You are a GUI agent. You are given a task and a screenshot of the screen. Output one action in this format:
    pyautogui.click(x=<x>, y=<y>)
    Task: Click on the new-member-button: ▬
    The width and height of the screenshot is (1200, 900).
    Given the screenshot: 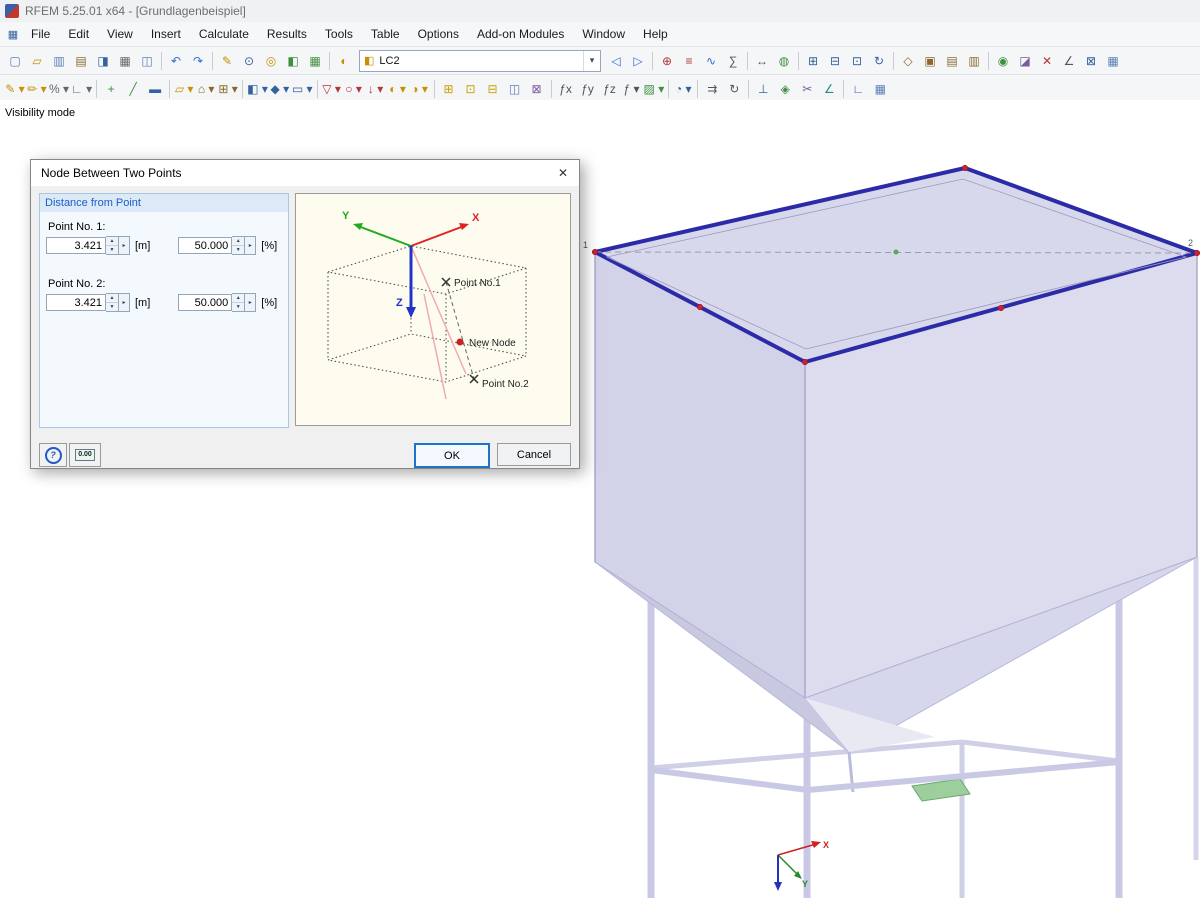 What is the action you would take?
    pyautogui.click(x=155, y=88)
    